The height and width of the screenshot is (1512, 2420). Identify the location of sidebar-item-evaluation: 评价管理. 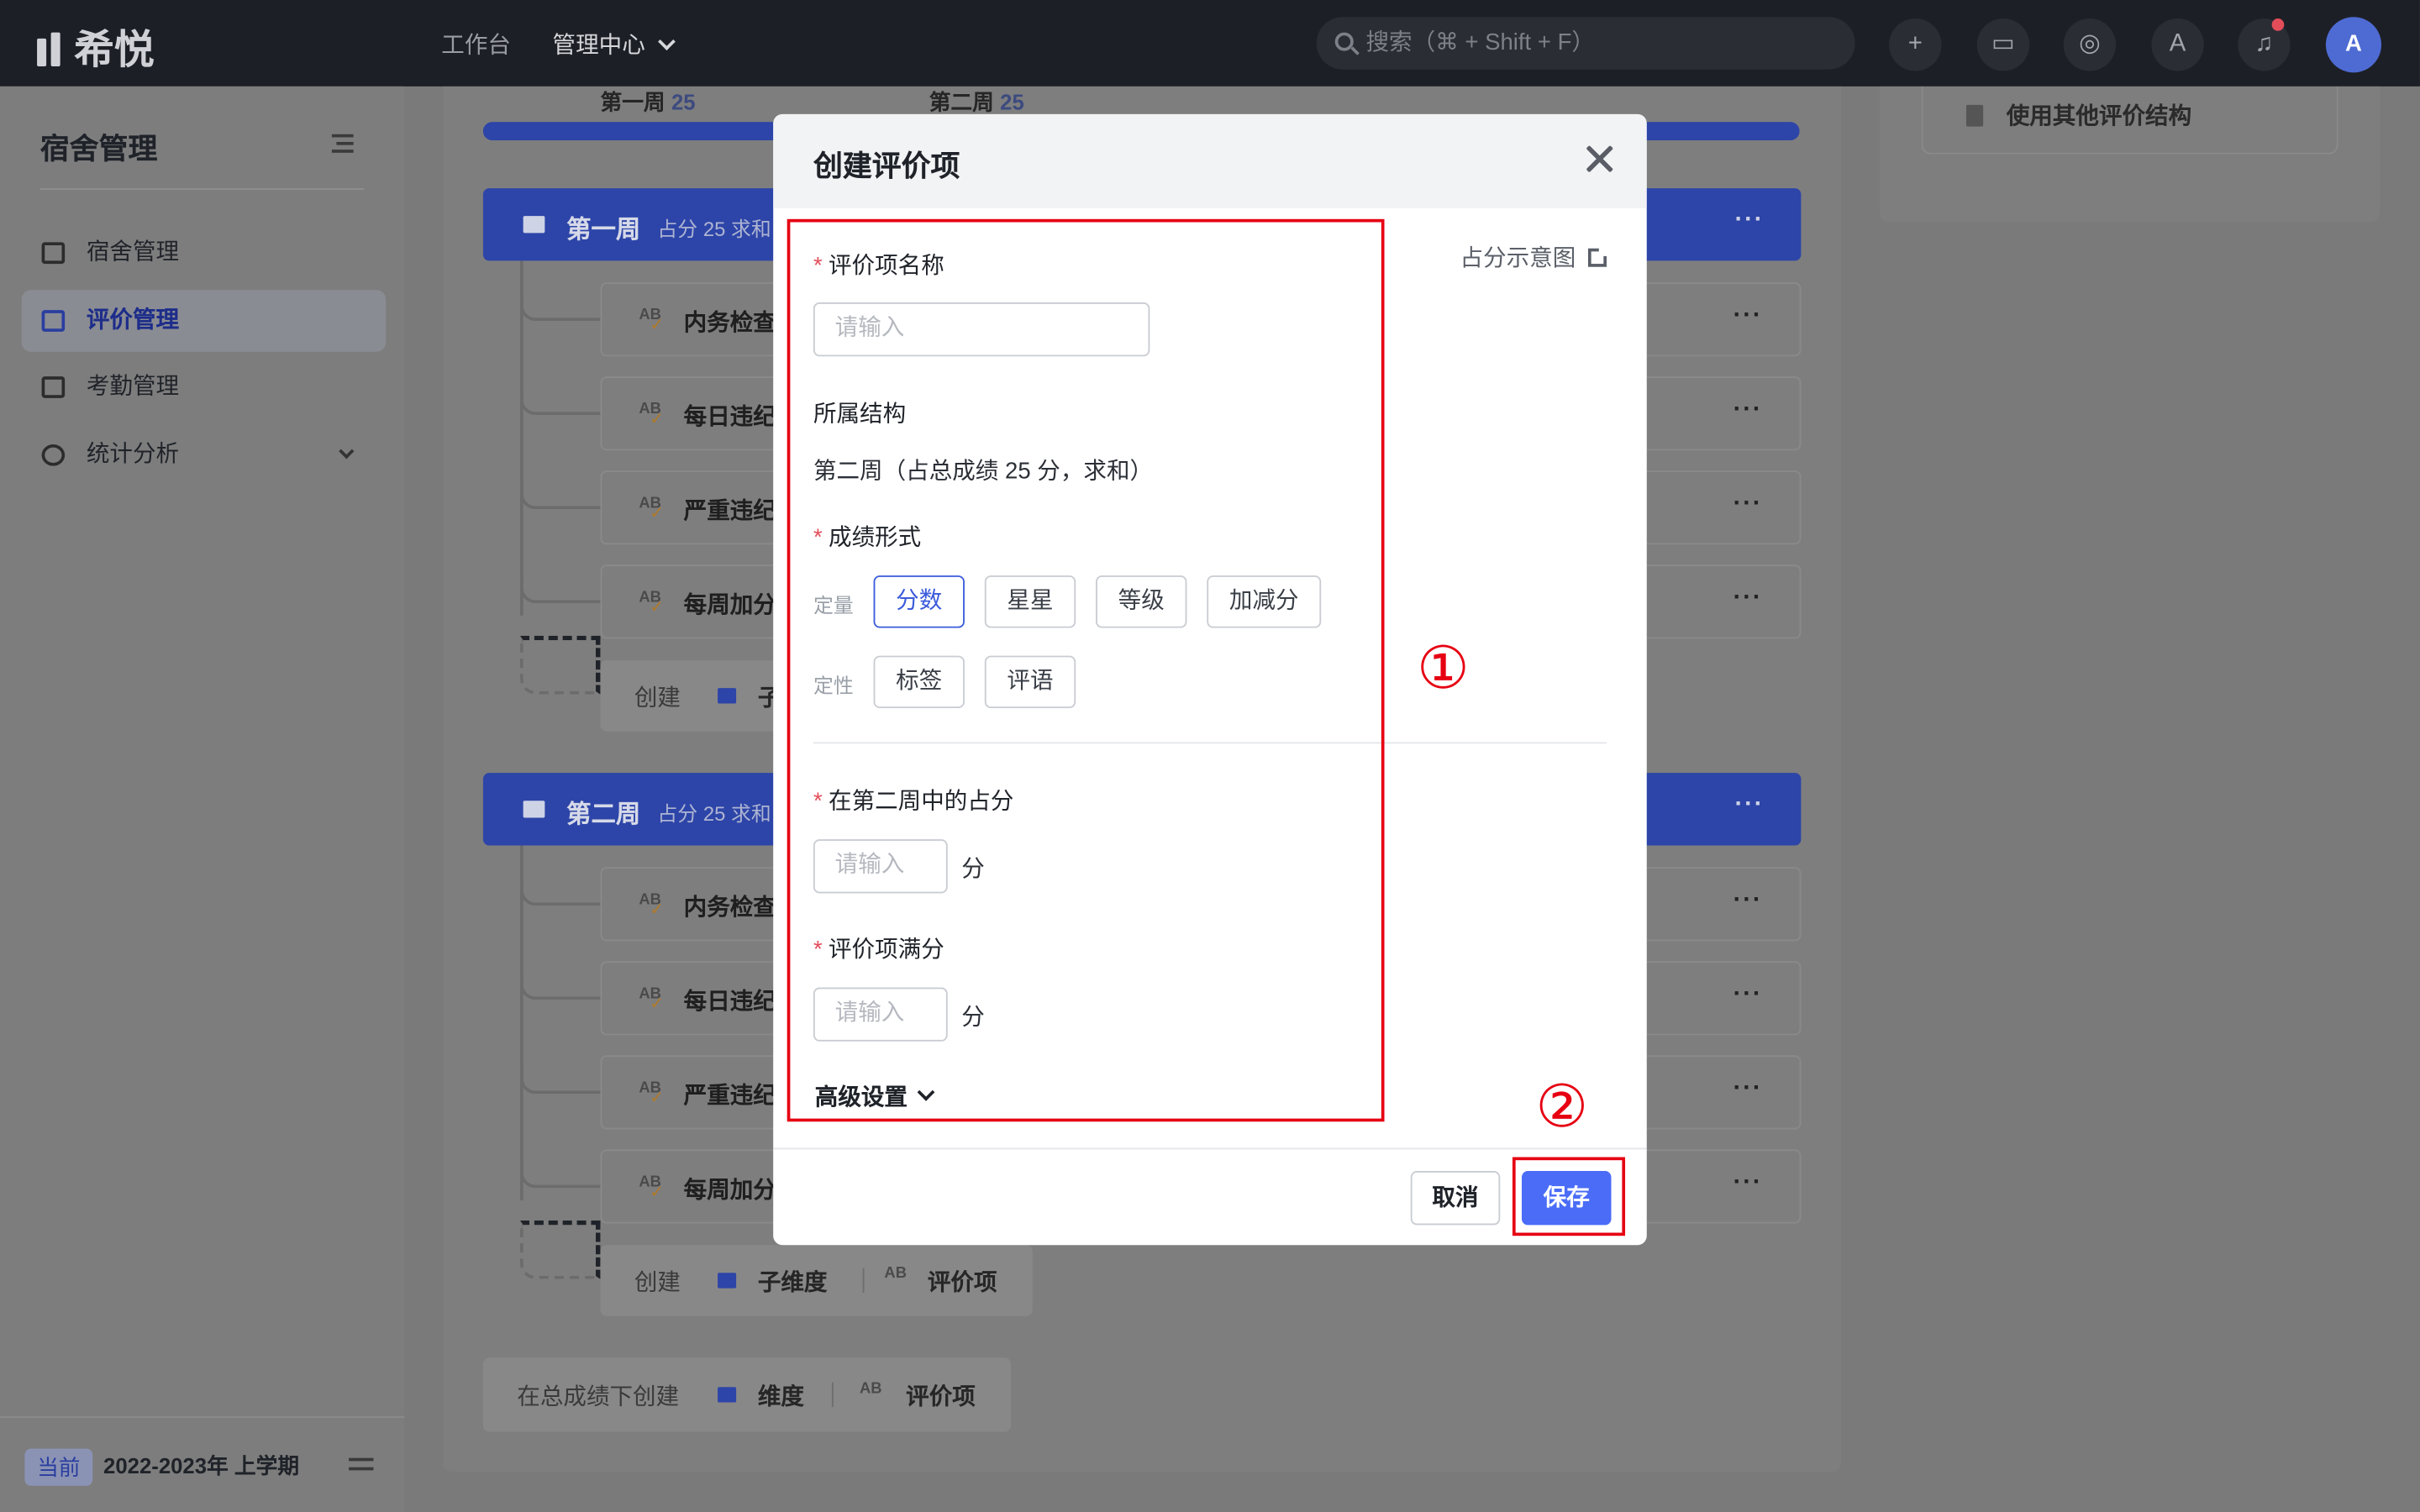
(204, 321).